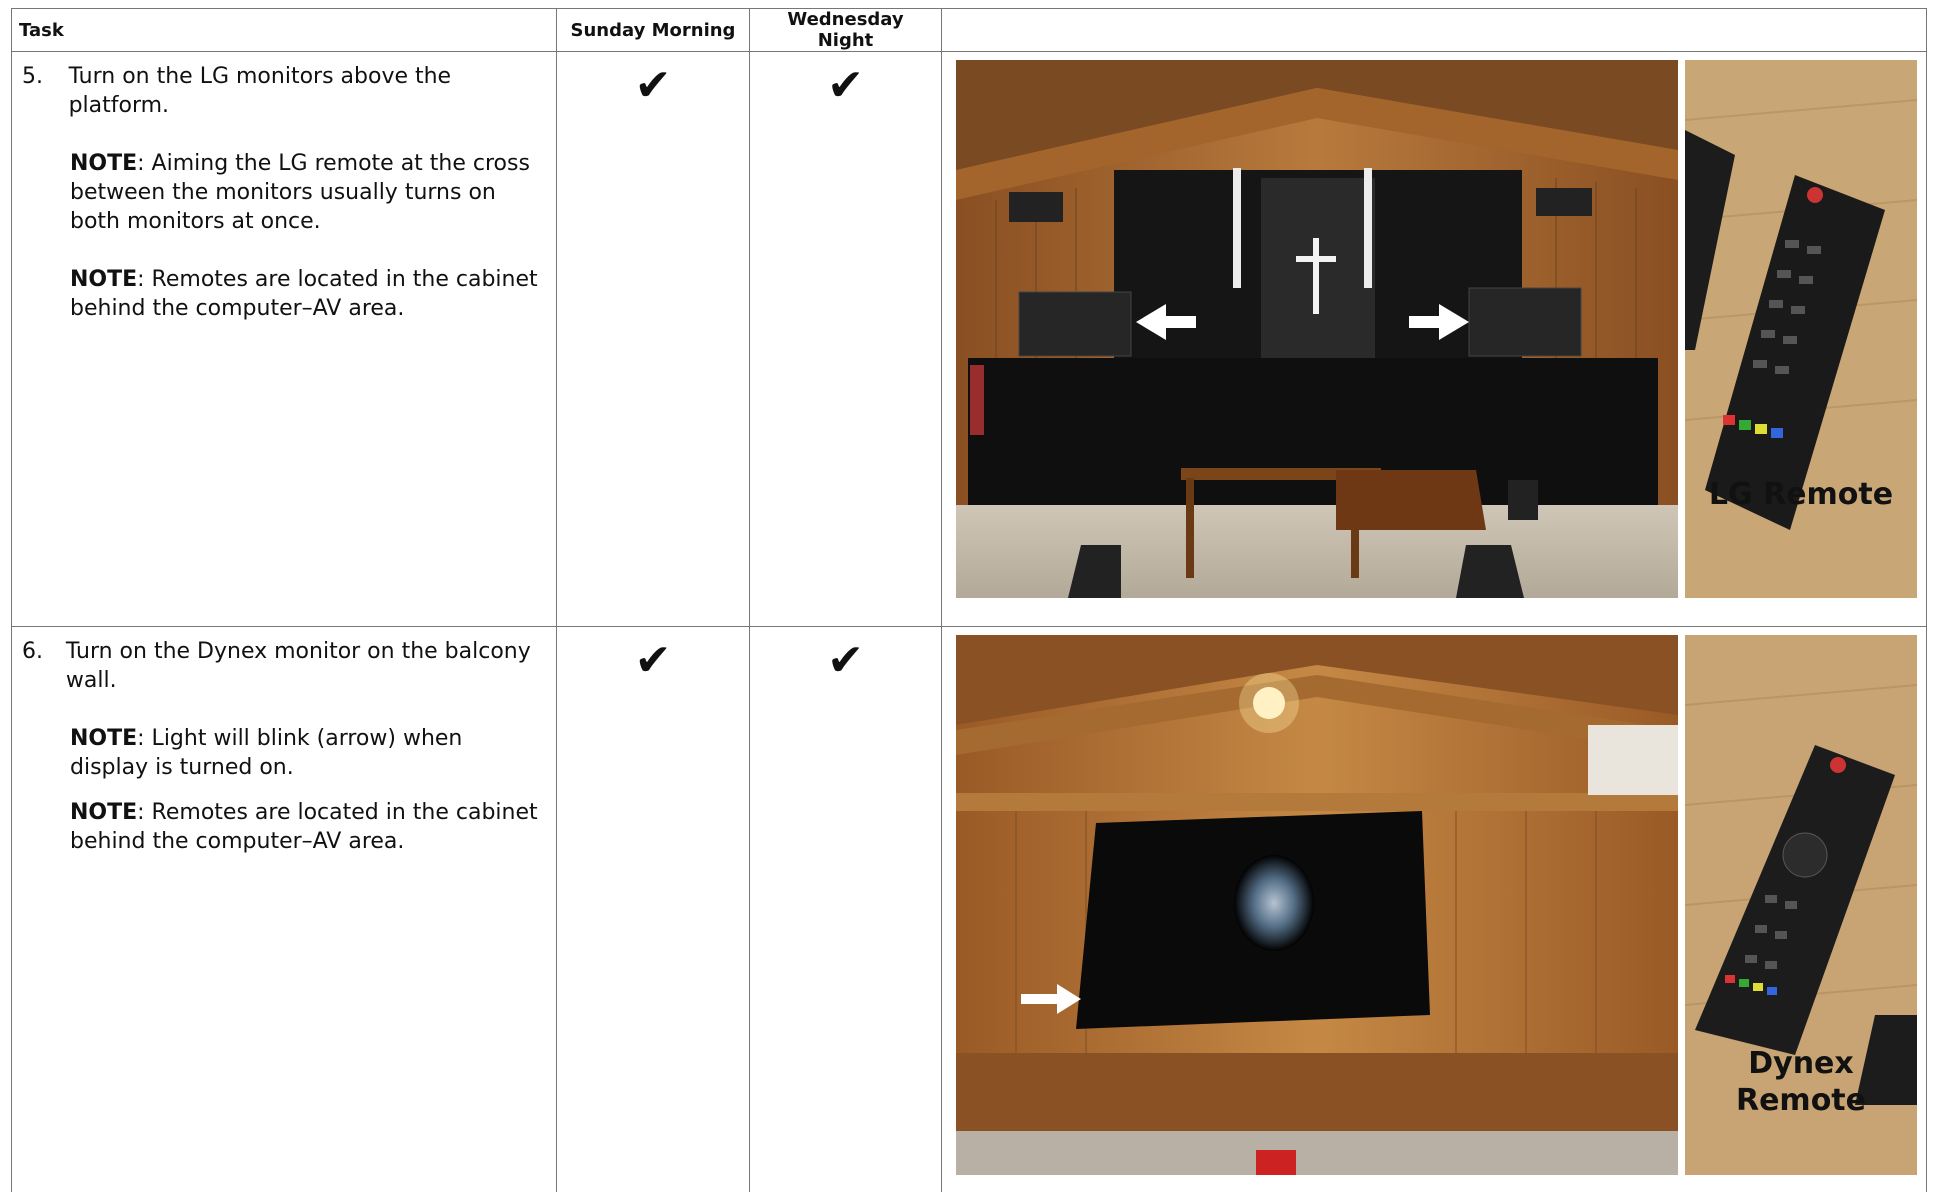  Describe the element at coordinates (1801, 494) in the screenshot. I see `lg-remote-caption: LG Remote` at that location.